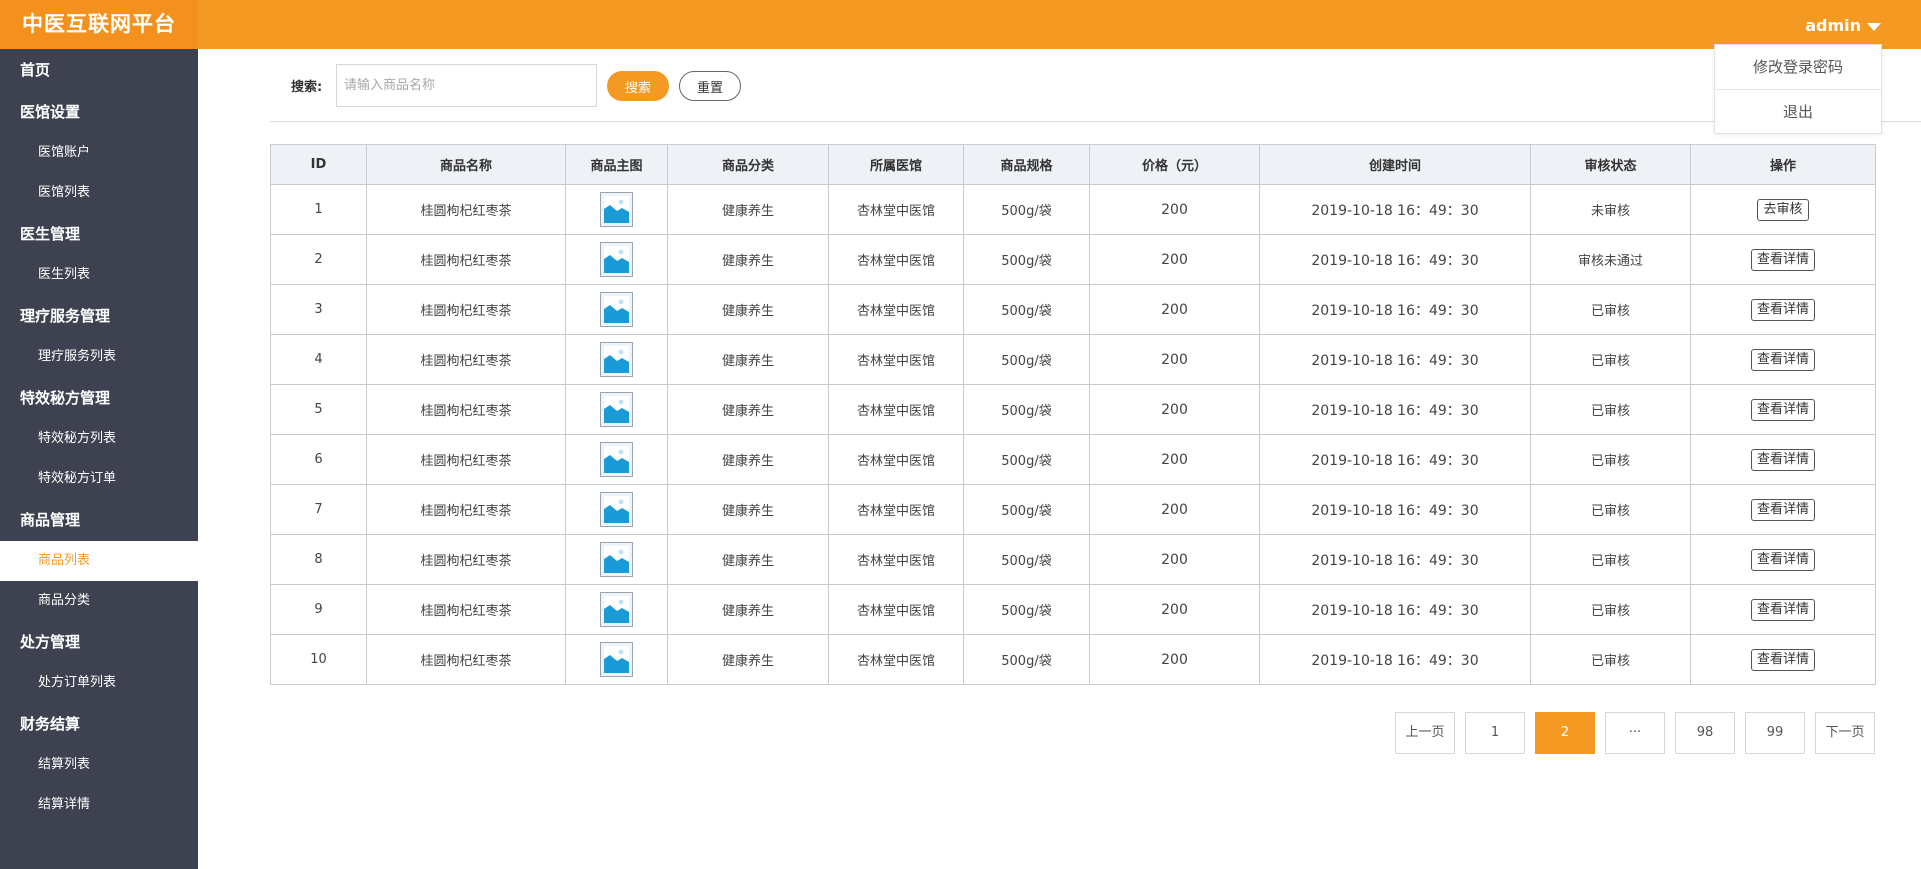 The width and height of the screenshot is (1921, 869). Describe the element at coordinates (1174, 164) in the screenshot. I see `col-header-price: 价格（元）` at that location.